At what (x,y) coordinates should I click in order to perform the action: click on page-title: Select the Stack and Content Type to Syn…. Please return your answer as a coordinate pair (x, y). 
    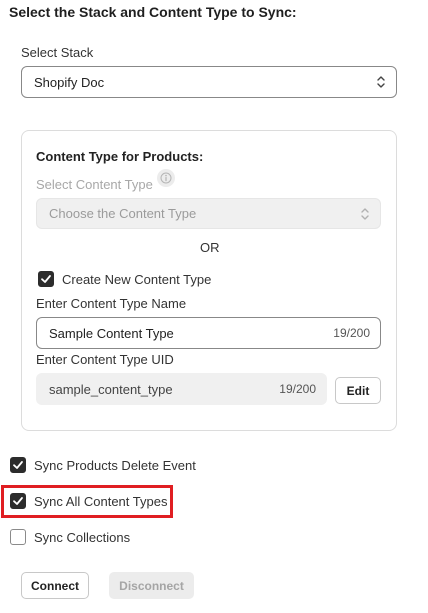
    Looking at the image, I should click on (153, 12).